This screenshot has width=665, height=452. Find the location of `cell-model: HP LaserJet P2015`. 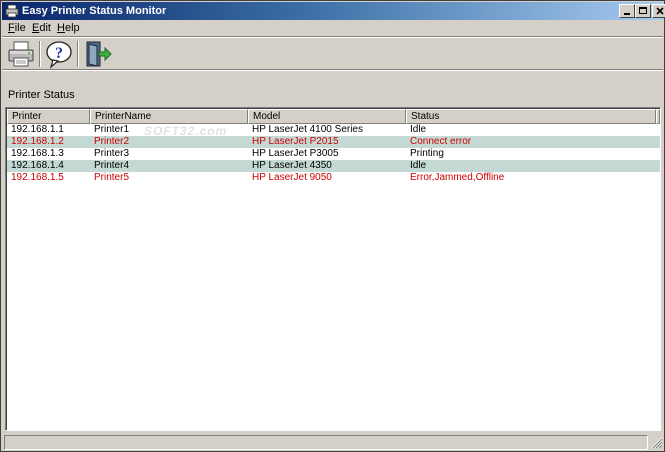

cell-model: HP LaserJet P2015 is located at coordinates (295, 141).